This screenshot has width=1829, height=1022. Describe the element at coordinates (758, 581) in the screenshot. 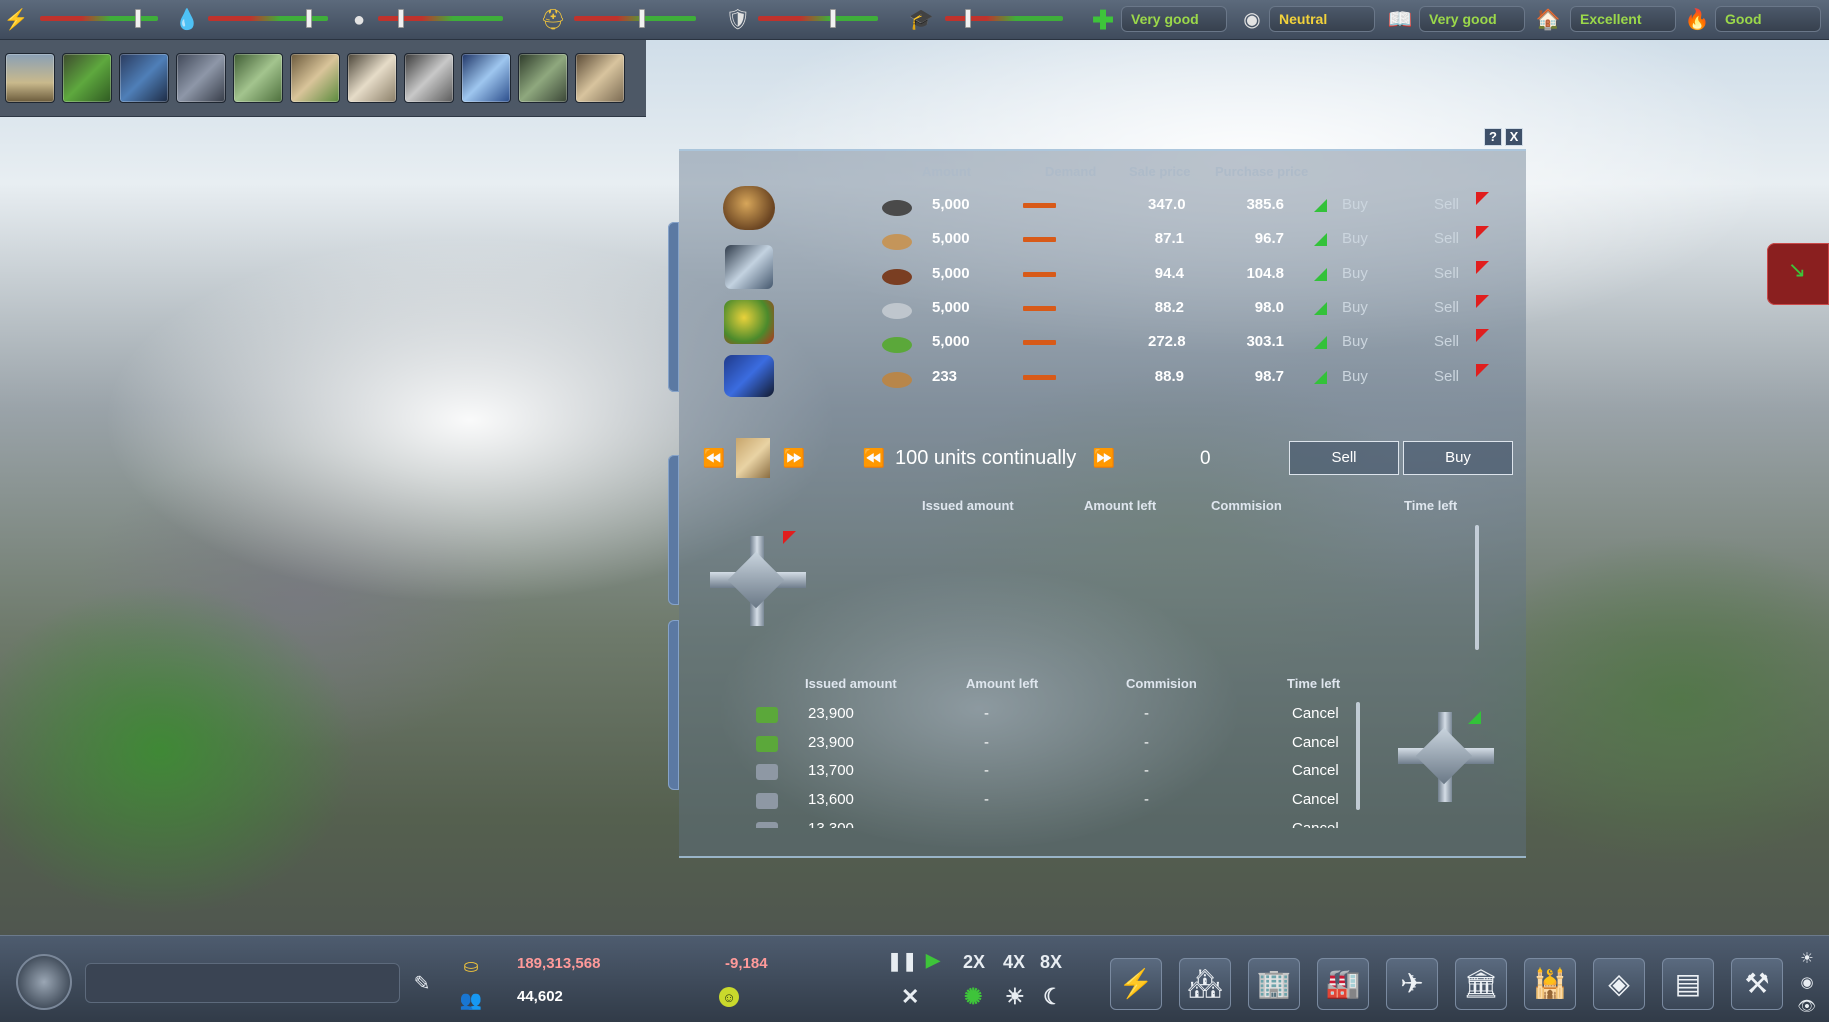

I see `sell-depot-icon` at that location.